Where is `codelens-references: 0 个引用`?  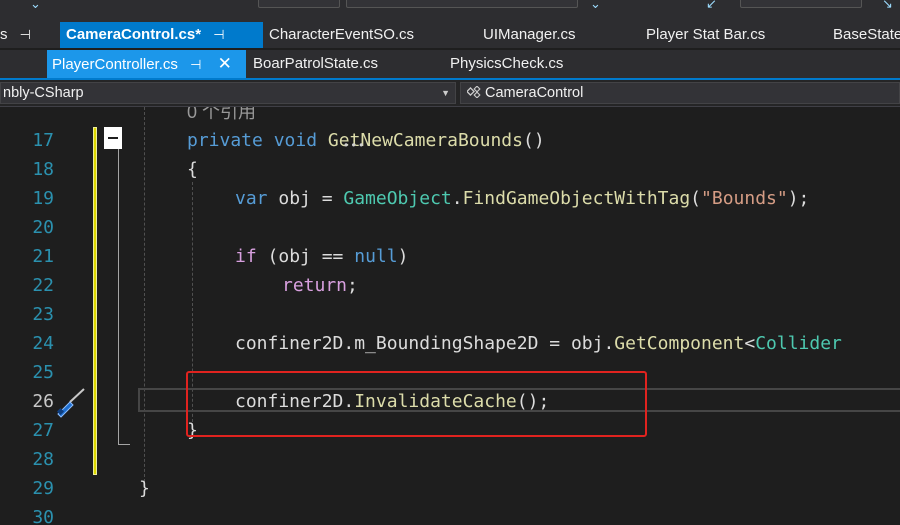
codelens-references: 0 个引用 is located at coordinates (221, 117).